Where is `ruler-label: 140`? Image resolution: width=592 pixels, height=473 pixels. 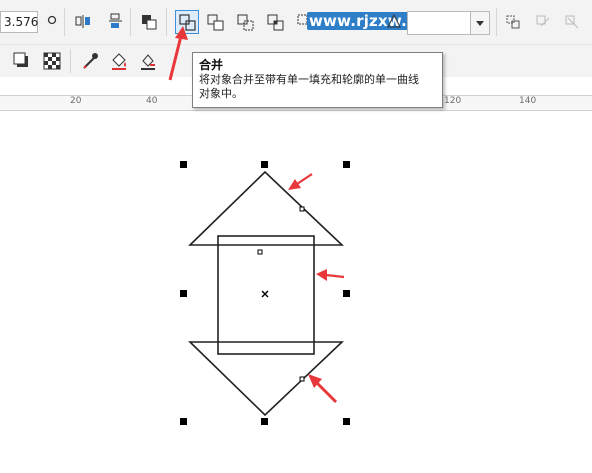 ruler-label: 140 is located at coordinates (528, 101).